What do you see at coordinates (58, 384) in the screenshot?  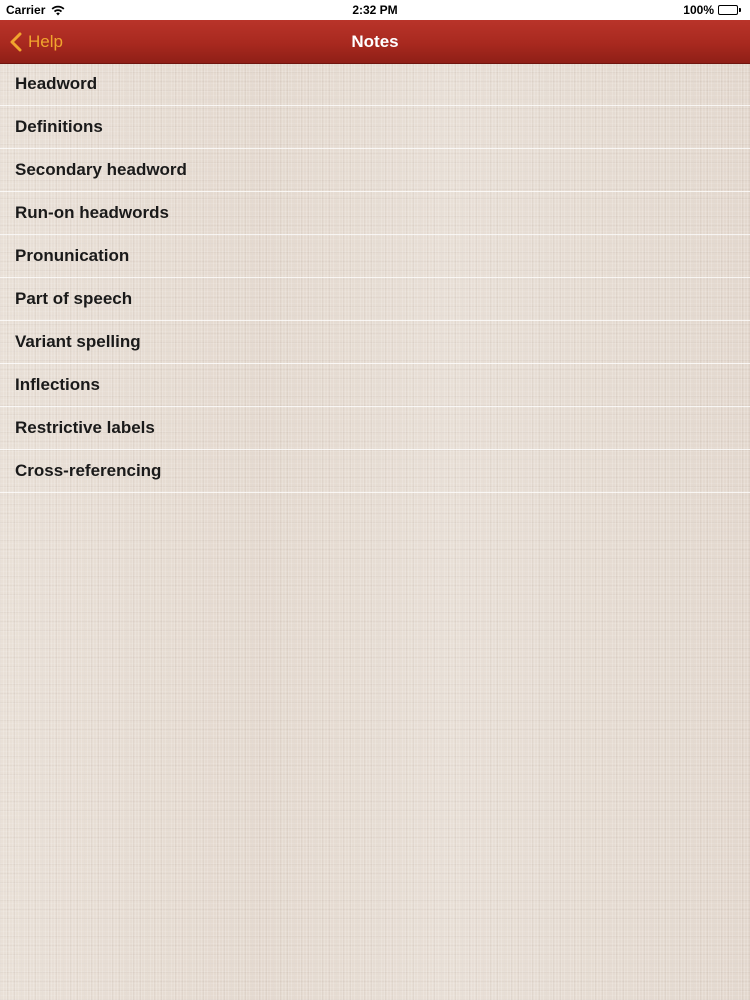 I see `list-item-label: Inflections` at bounding box center [58, 384].